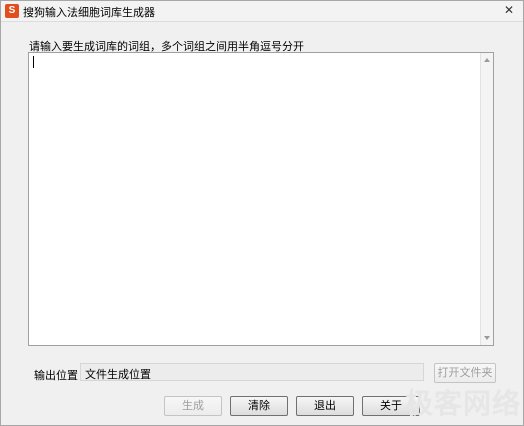 Image resolution: width=524 pixels, height=426 pixels. Describe the element at coordinates (259, 406) in the screenshot. I see `clear-button: 清除` at that location.